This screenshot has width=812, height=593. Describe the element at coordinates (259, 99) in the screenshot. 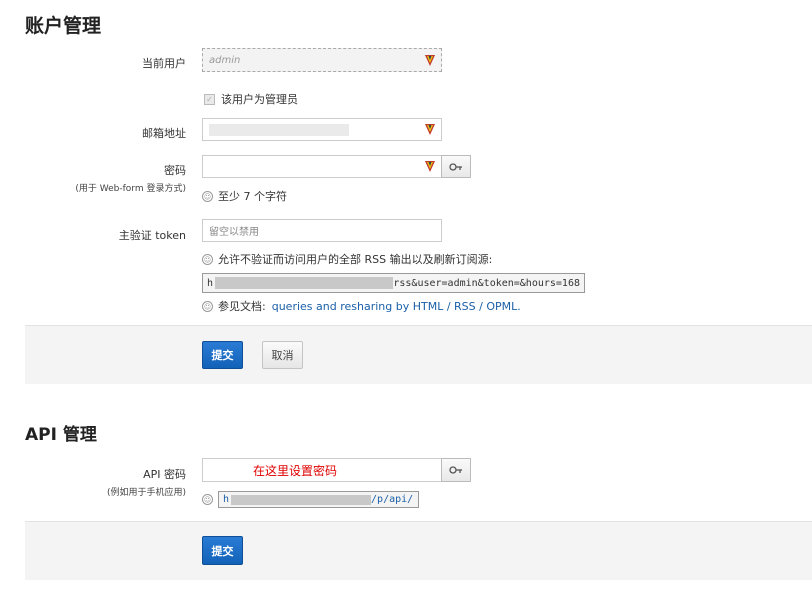

I see `is-admin-label: 该用户为管理员` at that location.